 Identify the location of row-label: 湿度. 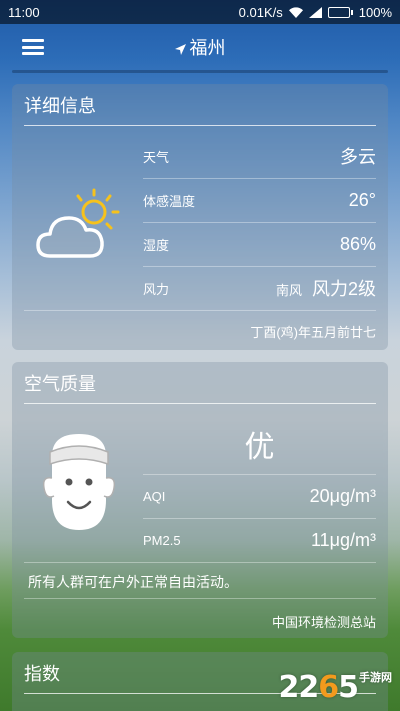
(156, 245).